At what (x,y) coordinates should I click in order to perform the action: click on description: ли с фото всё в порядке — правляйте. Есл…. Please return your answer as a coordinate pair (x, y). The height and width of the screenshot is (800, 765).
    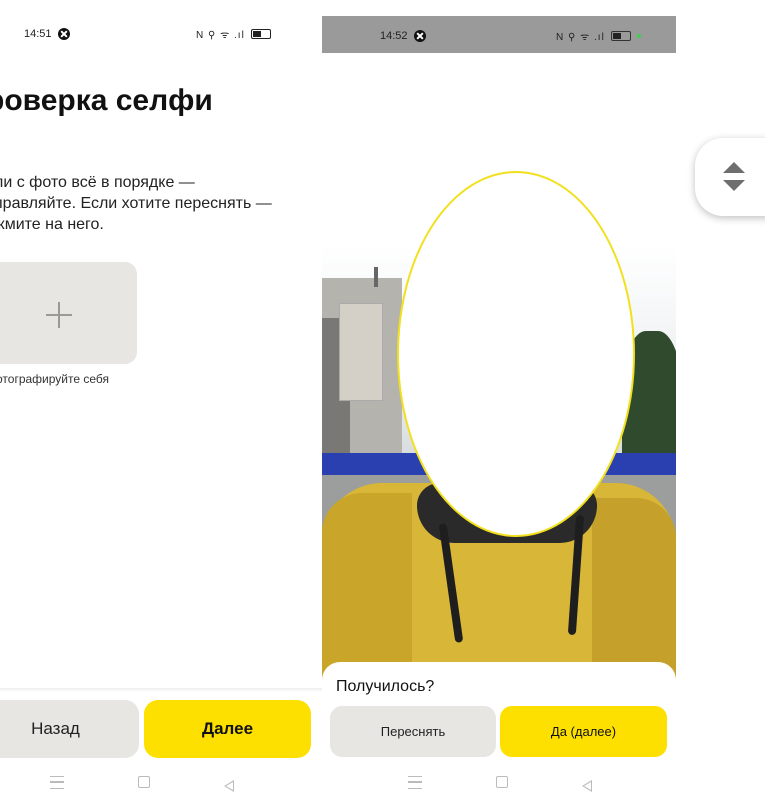
    Looking at the image, I should click on (157, 203).